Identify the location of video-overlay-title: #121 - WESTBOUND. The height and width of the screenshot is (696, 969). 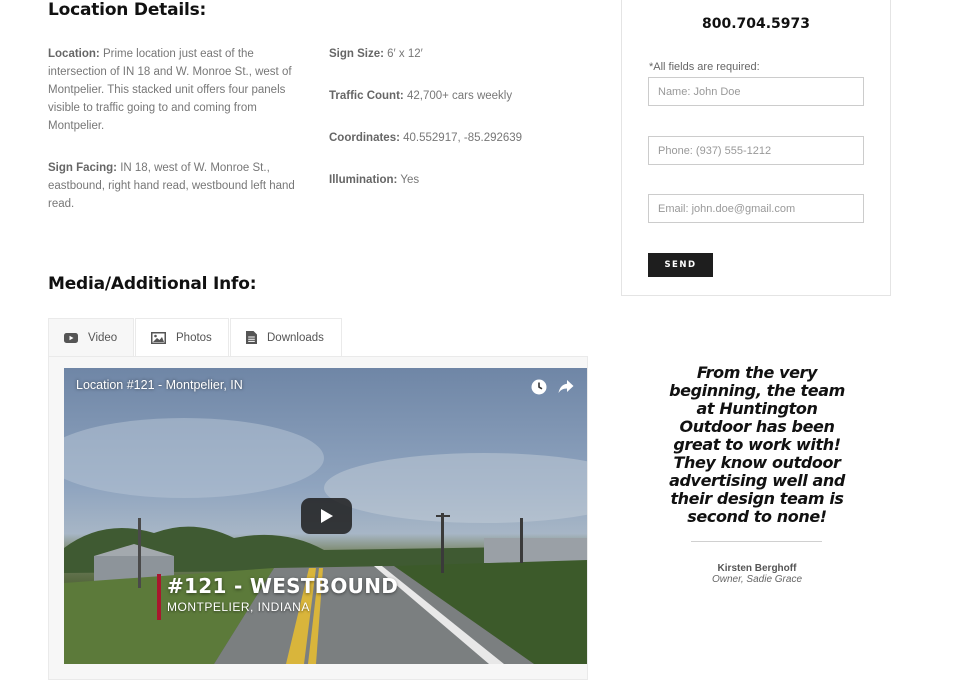
(283, 586).